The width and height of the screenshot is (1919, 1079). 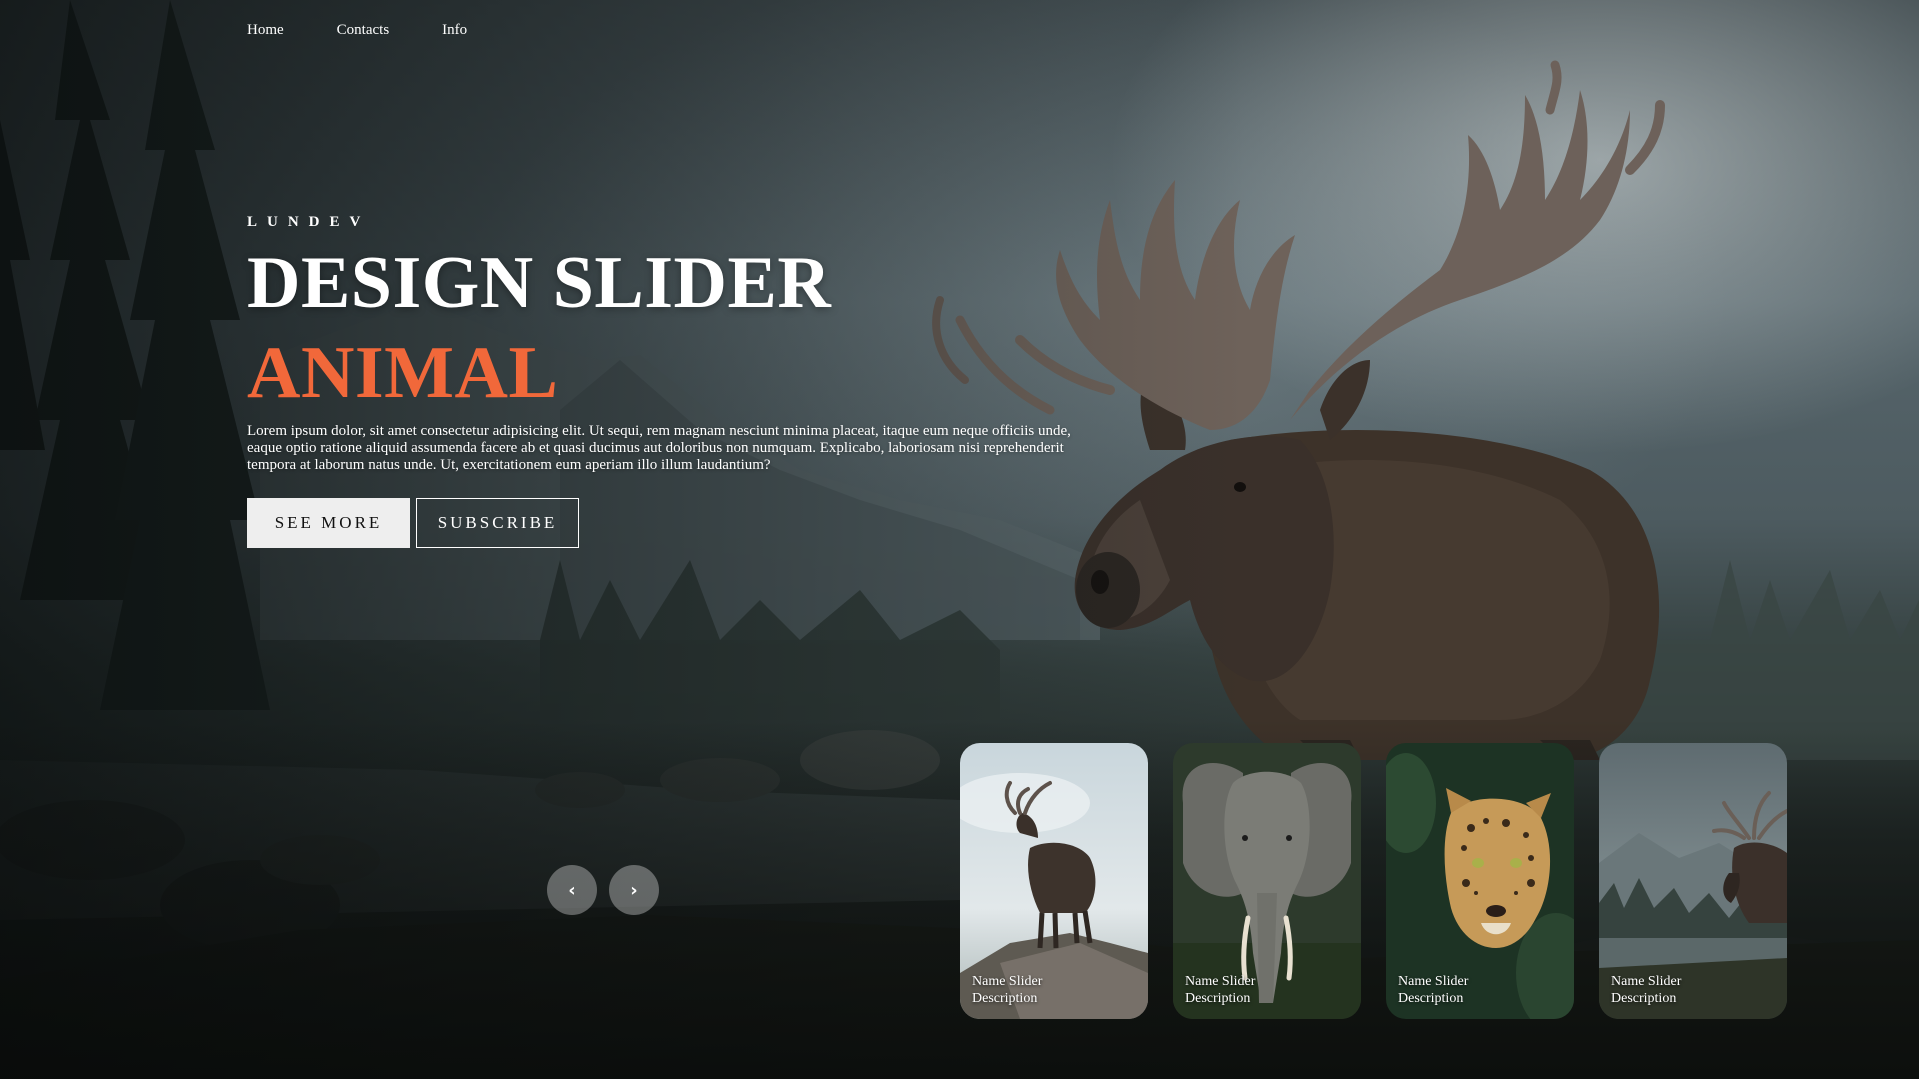 I want to click on top-nav: Home Contacts Info, so click(x=383, y=30).